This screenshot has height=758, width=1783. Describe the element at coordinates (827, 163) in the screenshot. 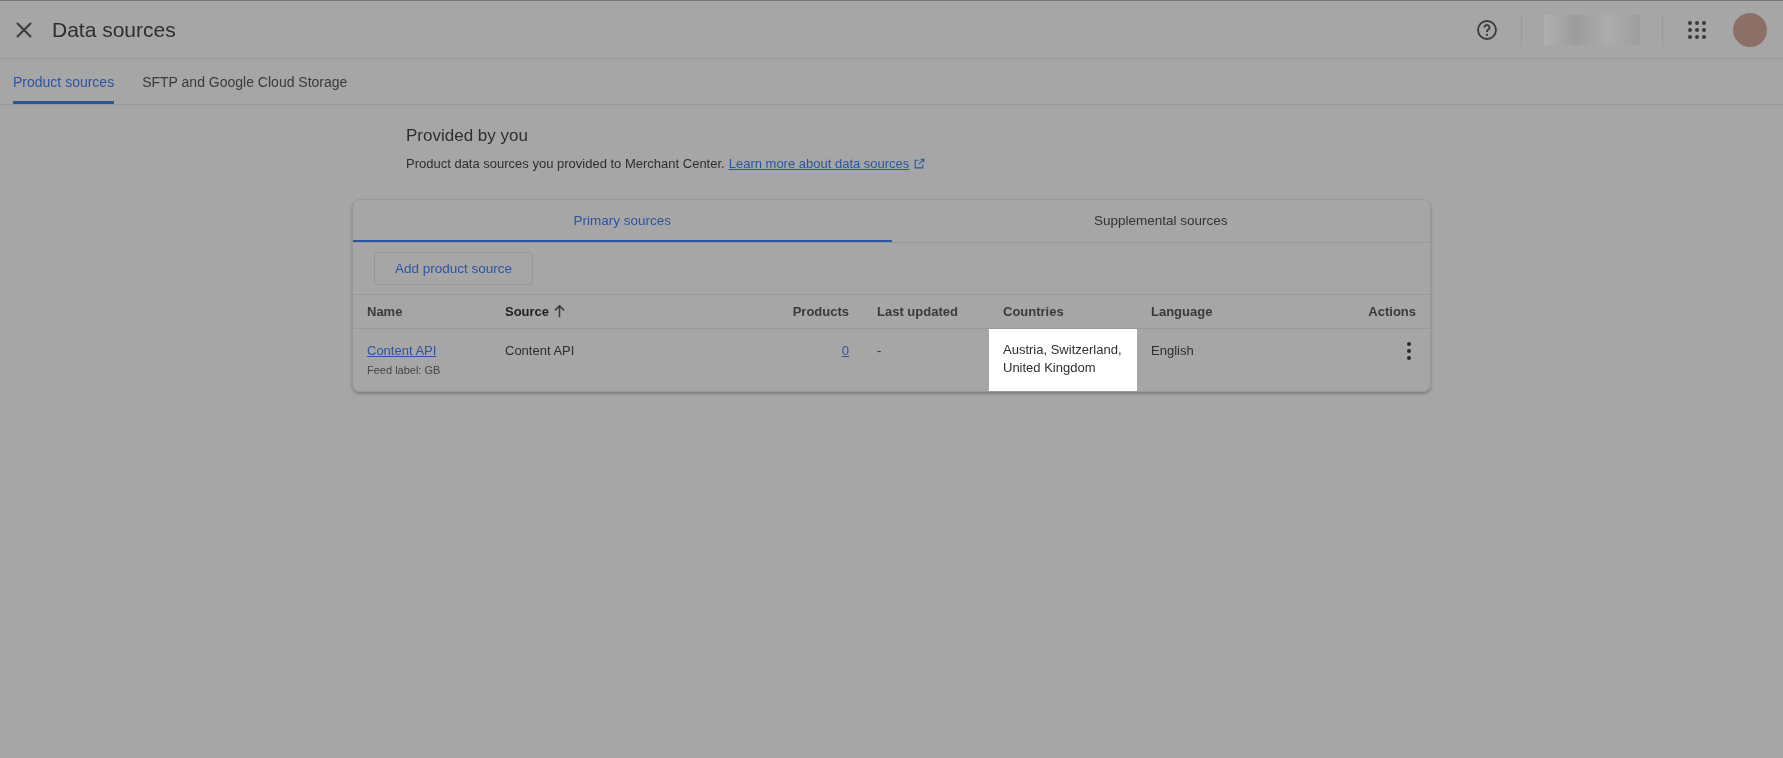

I see `learn-more-link: Learn more about data sources` at that location.